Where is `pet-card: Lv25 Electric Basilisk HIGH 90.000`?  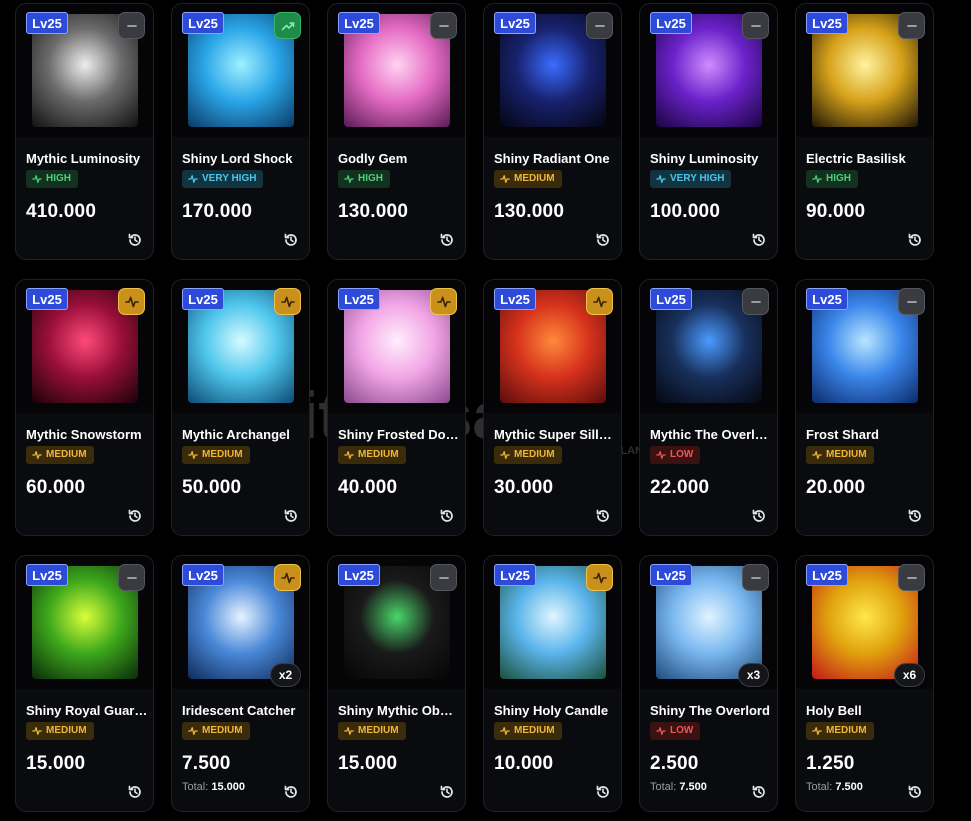 pet-card: Lv25 Electric Basilisk HIGH 90.000 is located at coordinates (864, 131).